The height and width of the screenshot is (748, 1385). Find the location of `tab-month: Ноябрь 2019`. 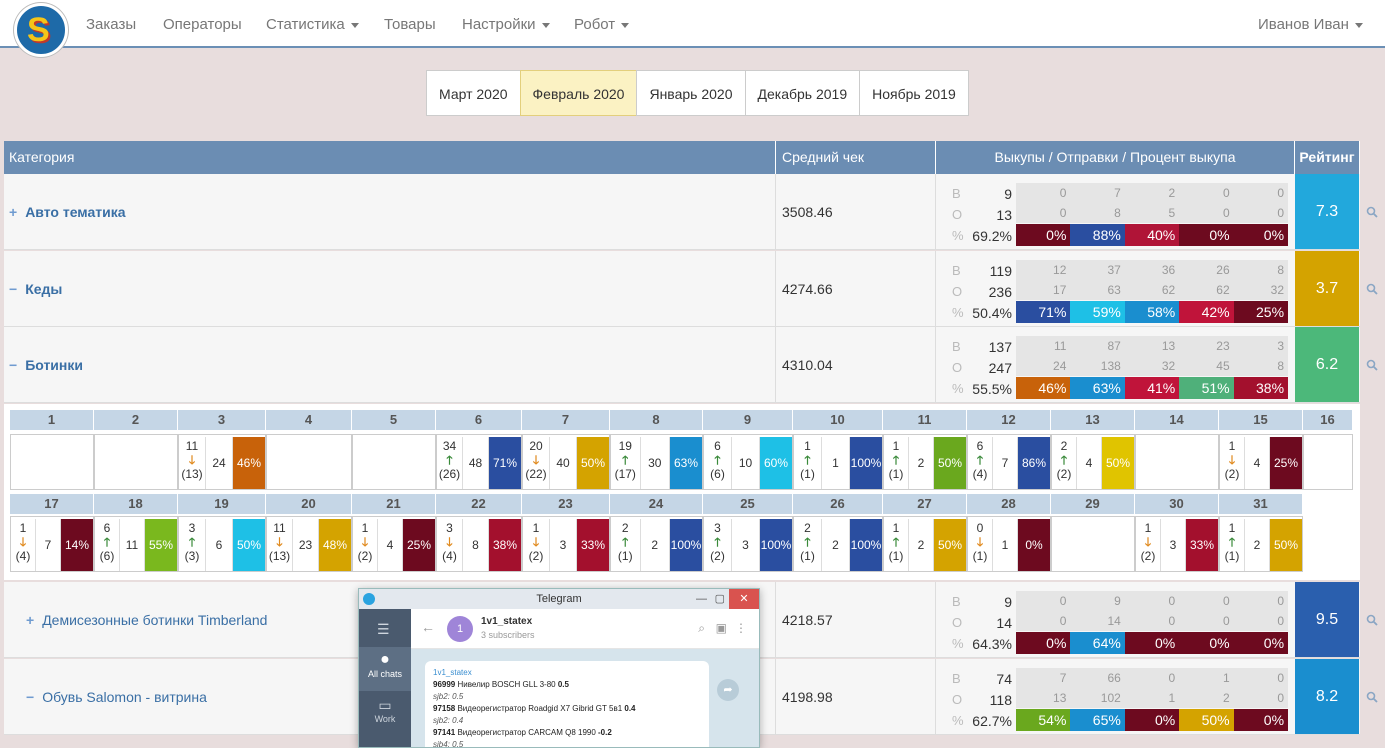

tab-month: Ноябрь 2019 is located at coordinates (914, 93).